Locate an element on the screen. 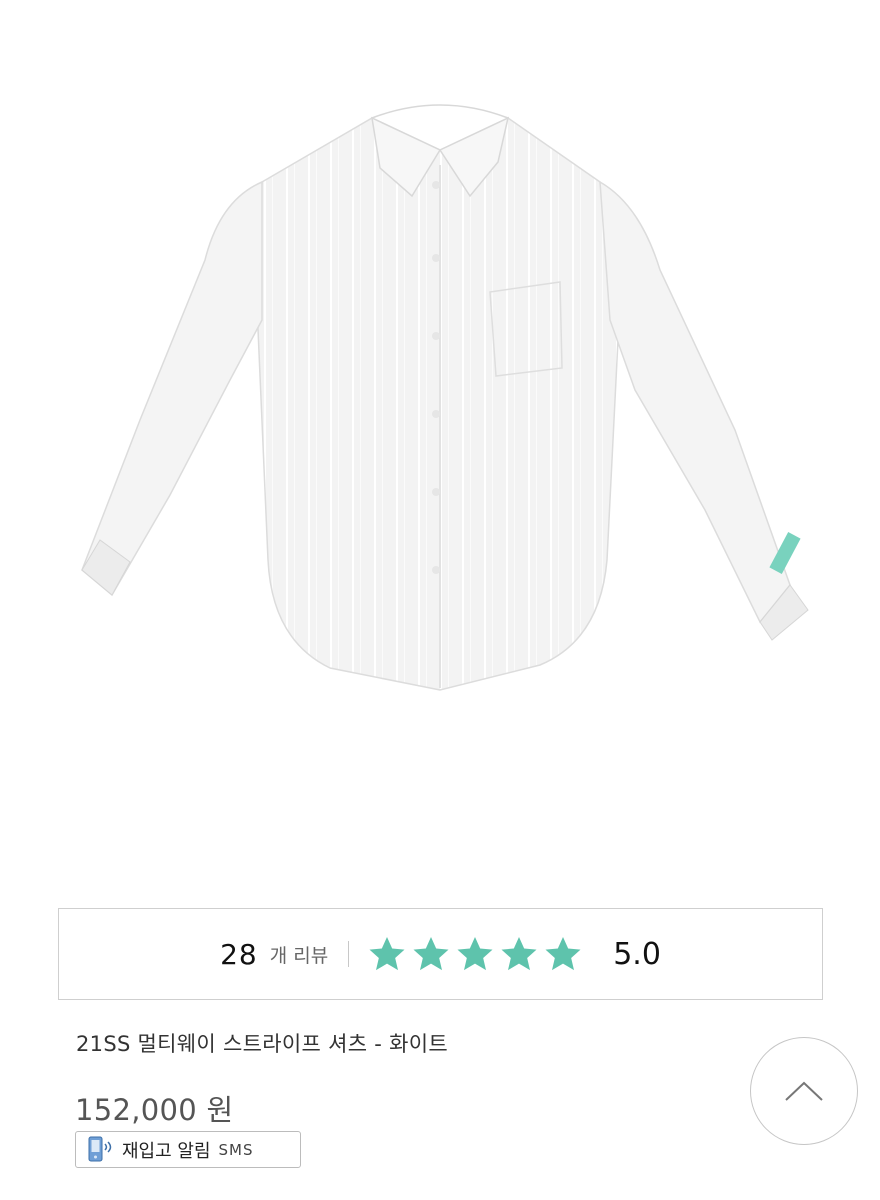 The width and height of the screenshot is (880, 1200). product-name: 21SS 멀티웨이 스트라이프 셔츠 - 화이트 is located at coordinates (262, 1044).